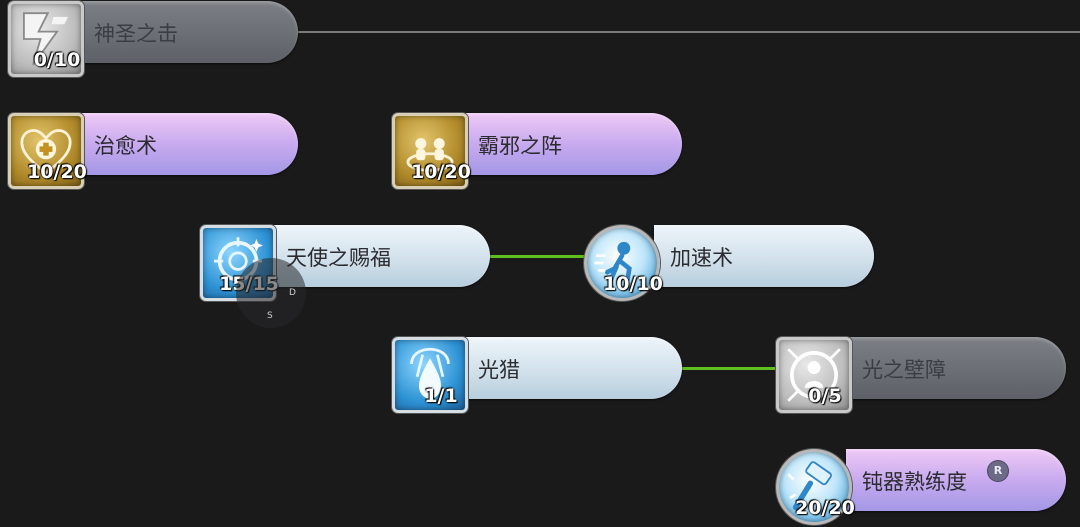 Image resolution: width=1080 pixels, height=527 pixels. What do you see at coordinates (271, 293) in the screenshot?
I see `virtual-joystick: D S` at bounding box center [271, 293].